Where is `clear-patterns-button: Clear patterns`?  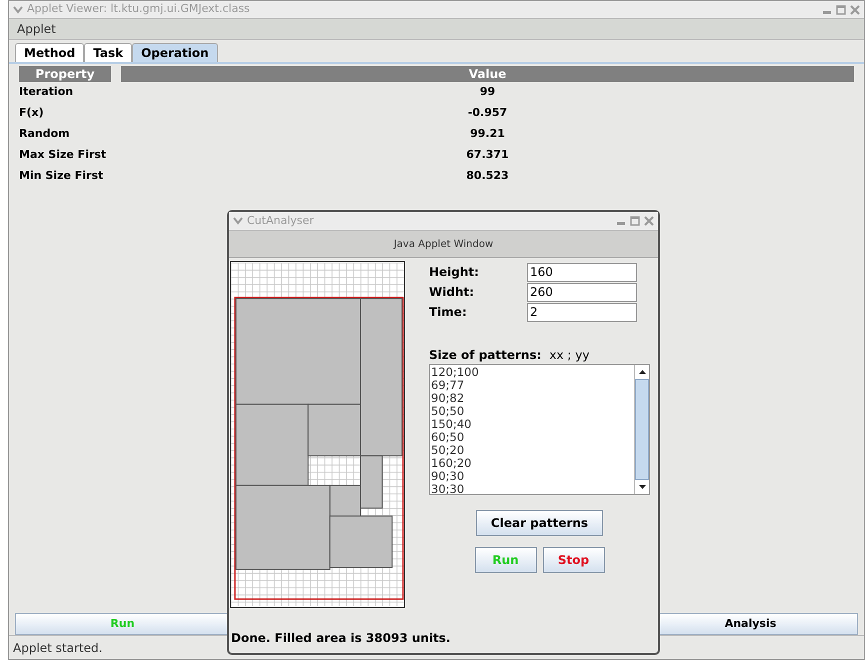 clear-patterns-button: Clear patterns is located at coordinates (540, 523).